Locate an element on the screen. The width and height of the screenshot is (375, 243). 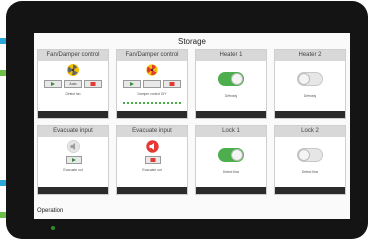
card-lock-1: Lock 1 Detect flow is located at coordinates (231, 160).